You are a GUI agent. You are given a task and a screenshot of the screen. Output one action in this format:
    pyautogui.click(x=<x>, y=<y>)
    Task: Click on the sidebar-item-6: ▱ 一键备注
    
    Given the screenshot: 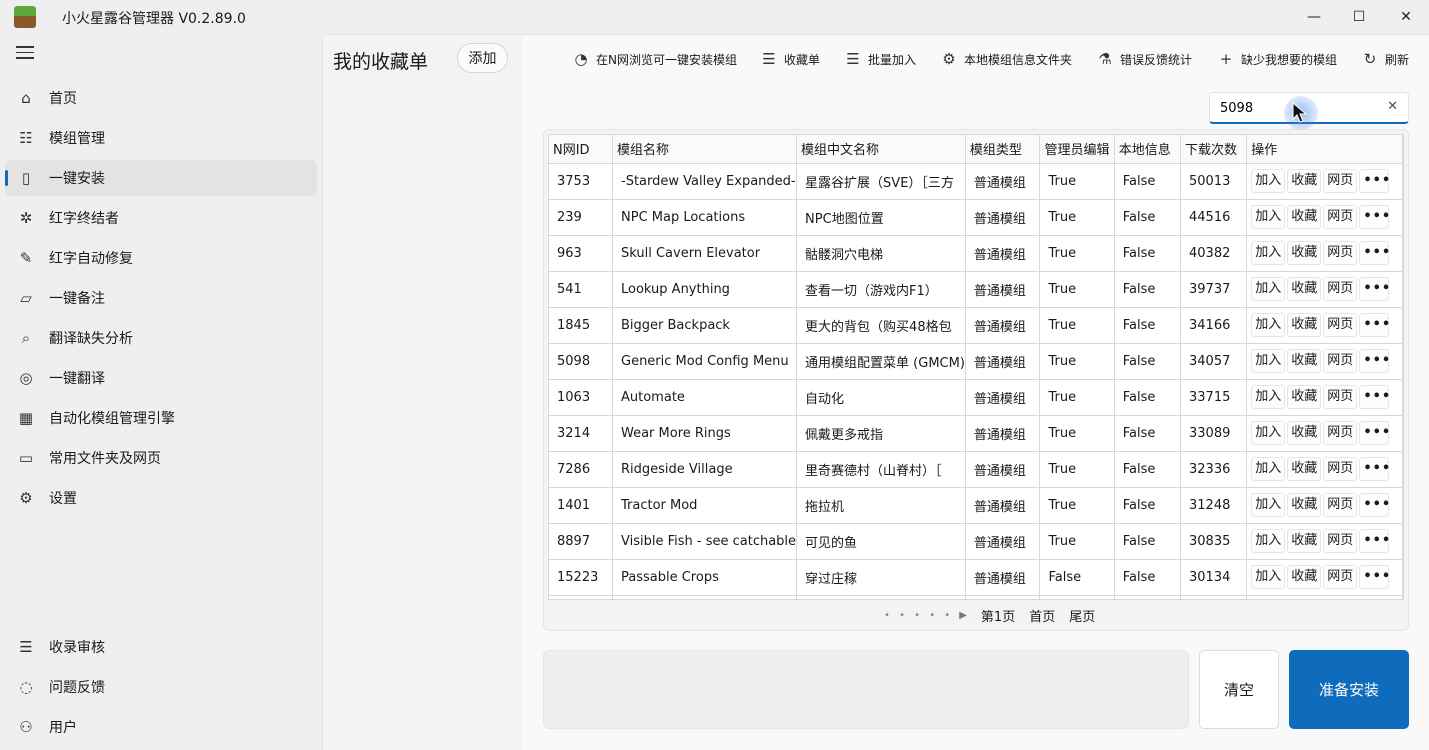 What is the action you would take?
    pyautogui.click(x=161, y=298)
    